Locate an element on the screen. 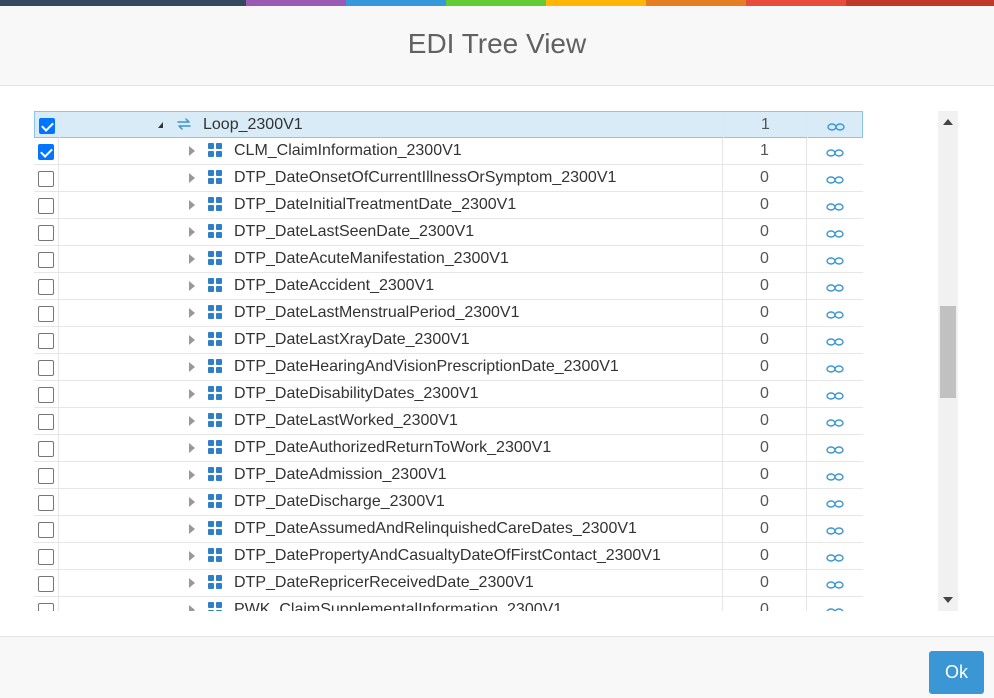 The width and height of the screenshot is (994, 698). caret-down-icon is located at coordinates (160, 125).